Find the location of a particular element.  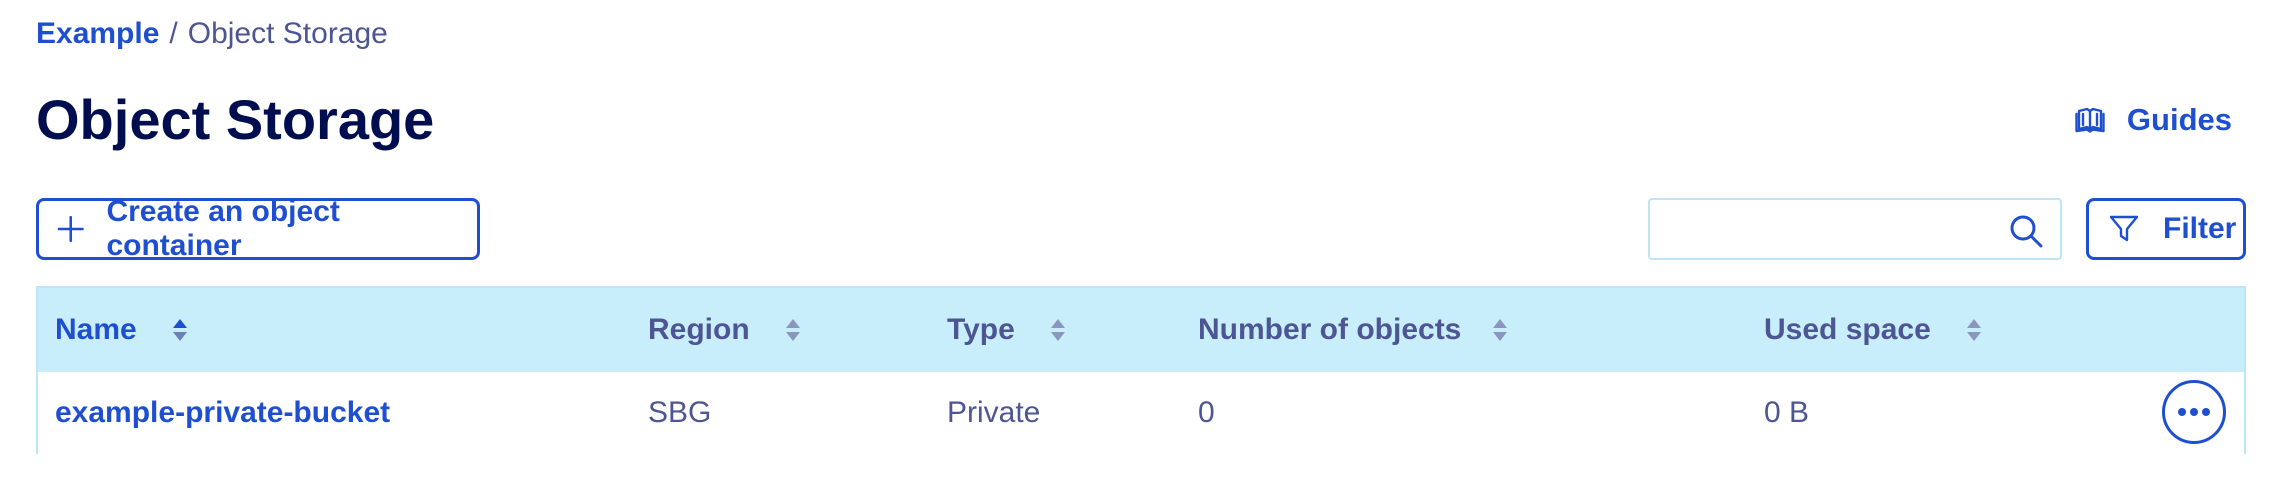

column-header-label: Region is located at coordinates (699, 329).